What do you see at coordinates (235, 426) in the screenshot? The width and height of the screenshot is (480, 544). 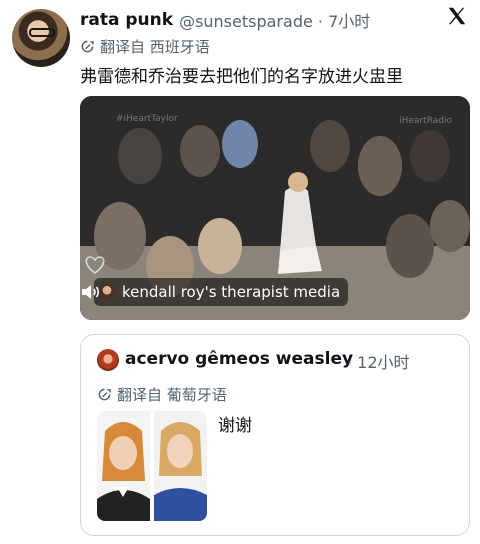 I see `quoted-post-text: 谢谢` at bounding box center [235, 426].